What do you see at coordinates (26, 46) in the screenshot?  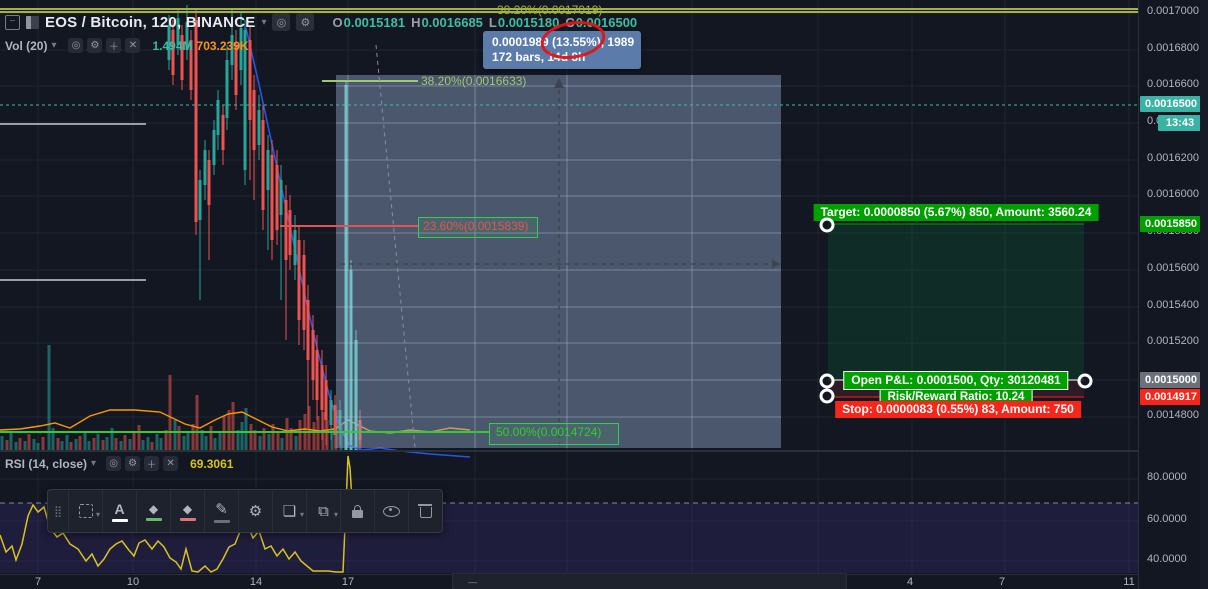 I see `volume-label: Vol (20)` at bounding box center [26, 46].